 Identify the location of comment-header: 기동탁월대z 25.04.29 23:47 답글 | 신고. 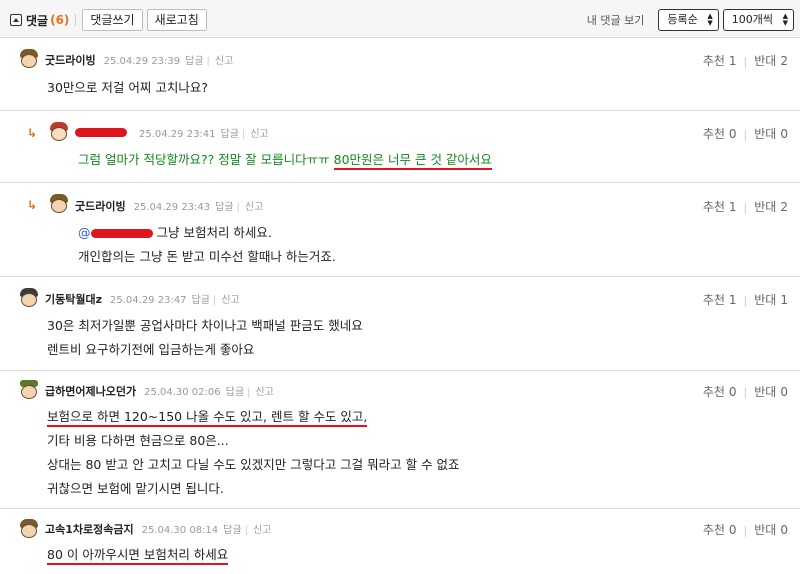
(142, 299).